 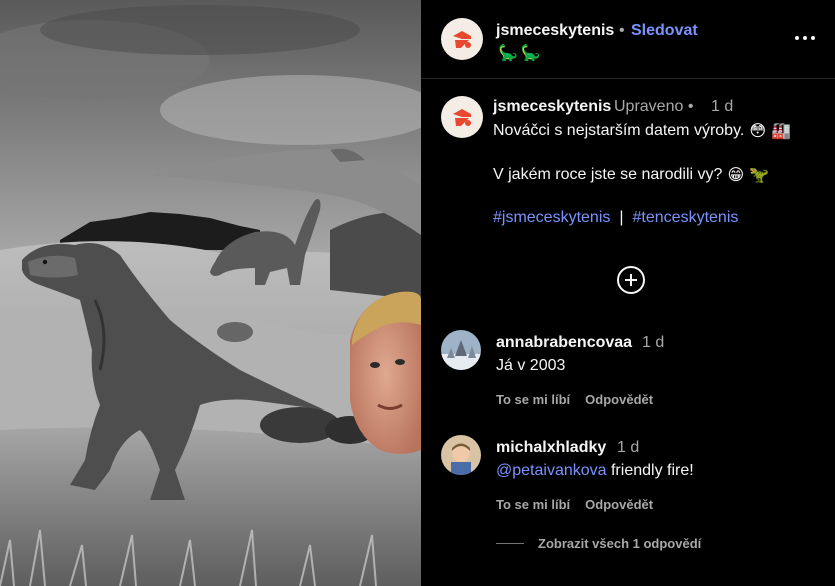 What do you see at coordinates (564, 343) in the screenshot?
I see `comment-username: annabrabencovaa` at bounding box center [564, 343].